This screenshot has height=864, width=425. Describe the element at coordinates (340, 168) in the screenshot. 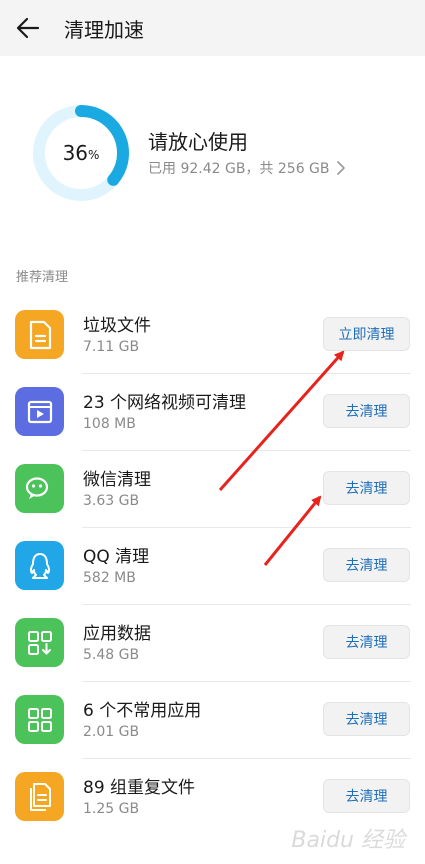

I see `chevron-right-icon` at that location.